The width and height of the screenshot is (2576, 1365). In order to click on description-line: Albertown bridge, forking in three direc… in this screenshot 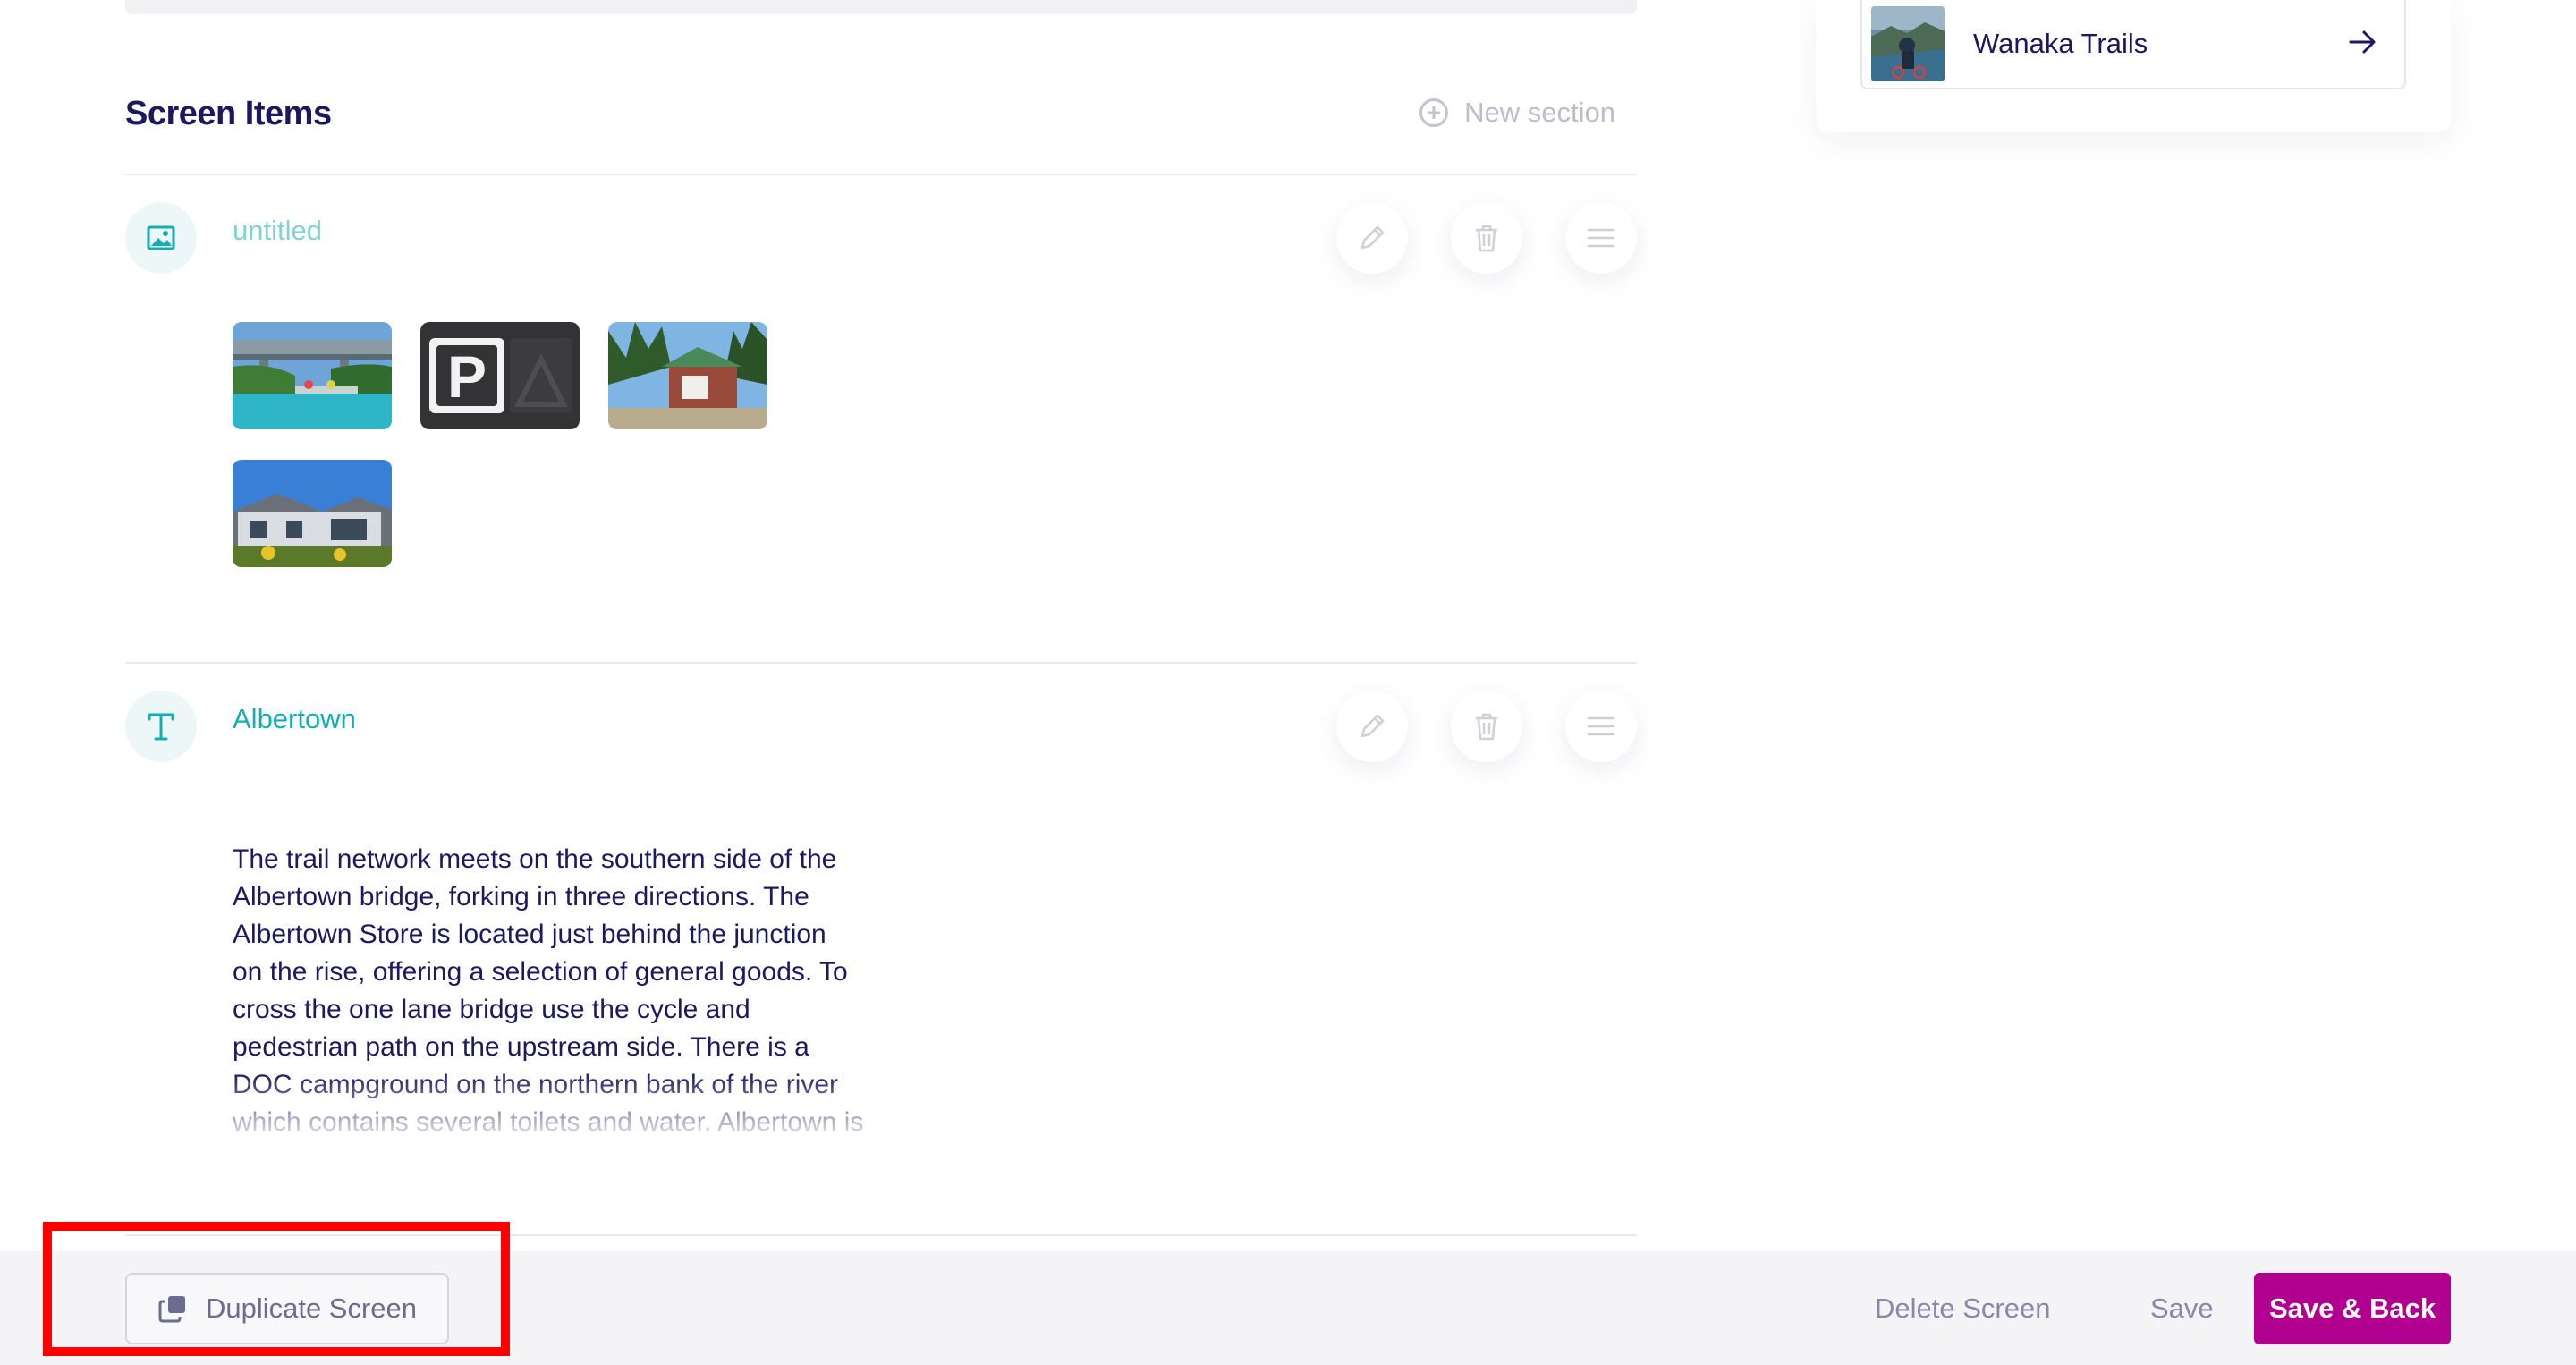, I will do `click(521, 896)`.